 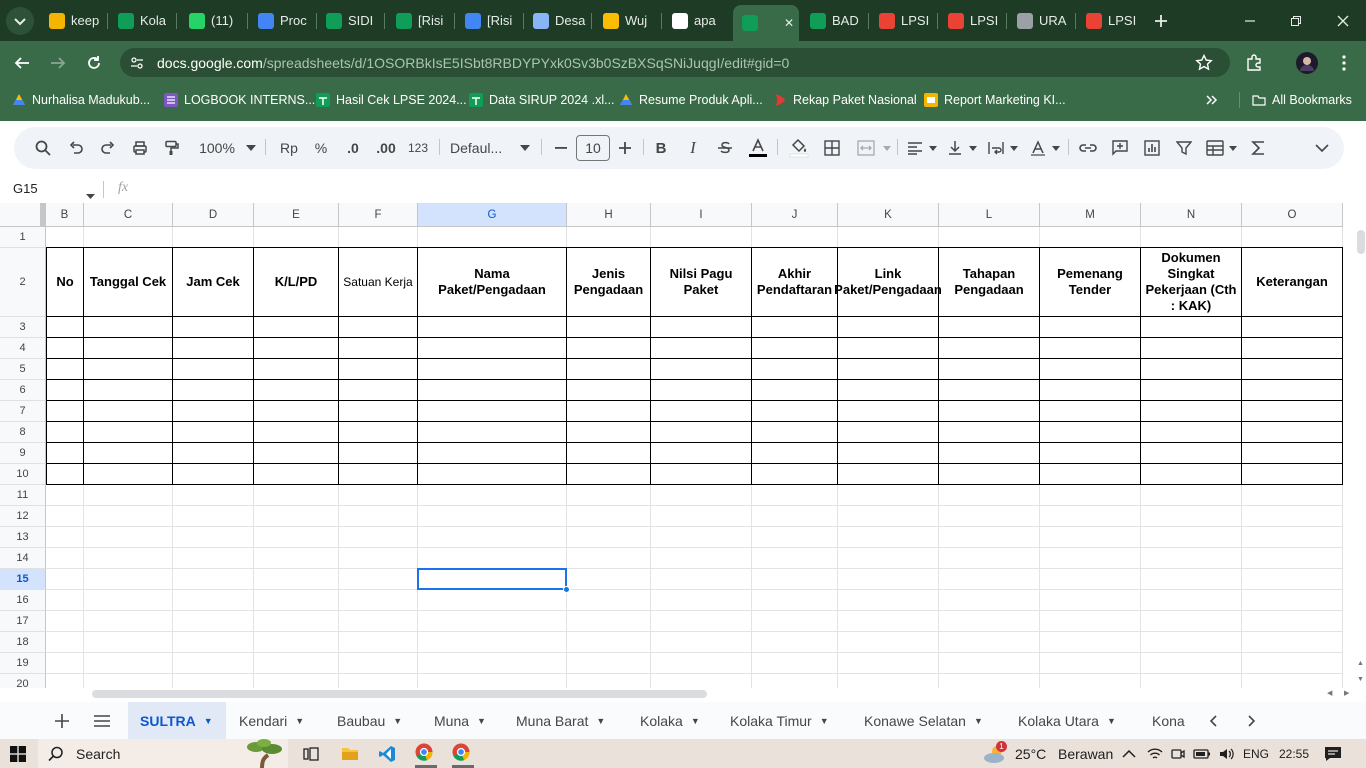 What do you see at coordinates (296, 215) in the screenshot?
I see `column-header: E` at bounding box center [296, 215].